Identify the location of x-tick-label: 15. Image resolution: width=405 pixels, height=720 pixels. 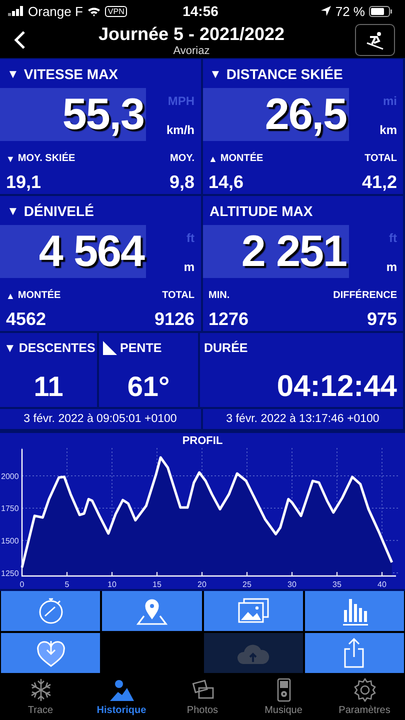
(157, 585).